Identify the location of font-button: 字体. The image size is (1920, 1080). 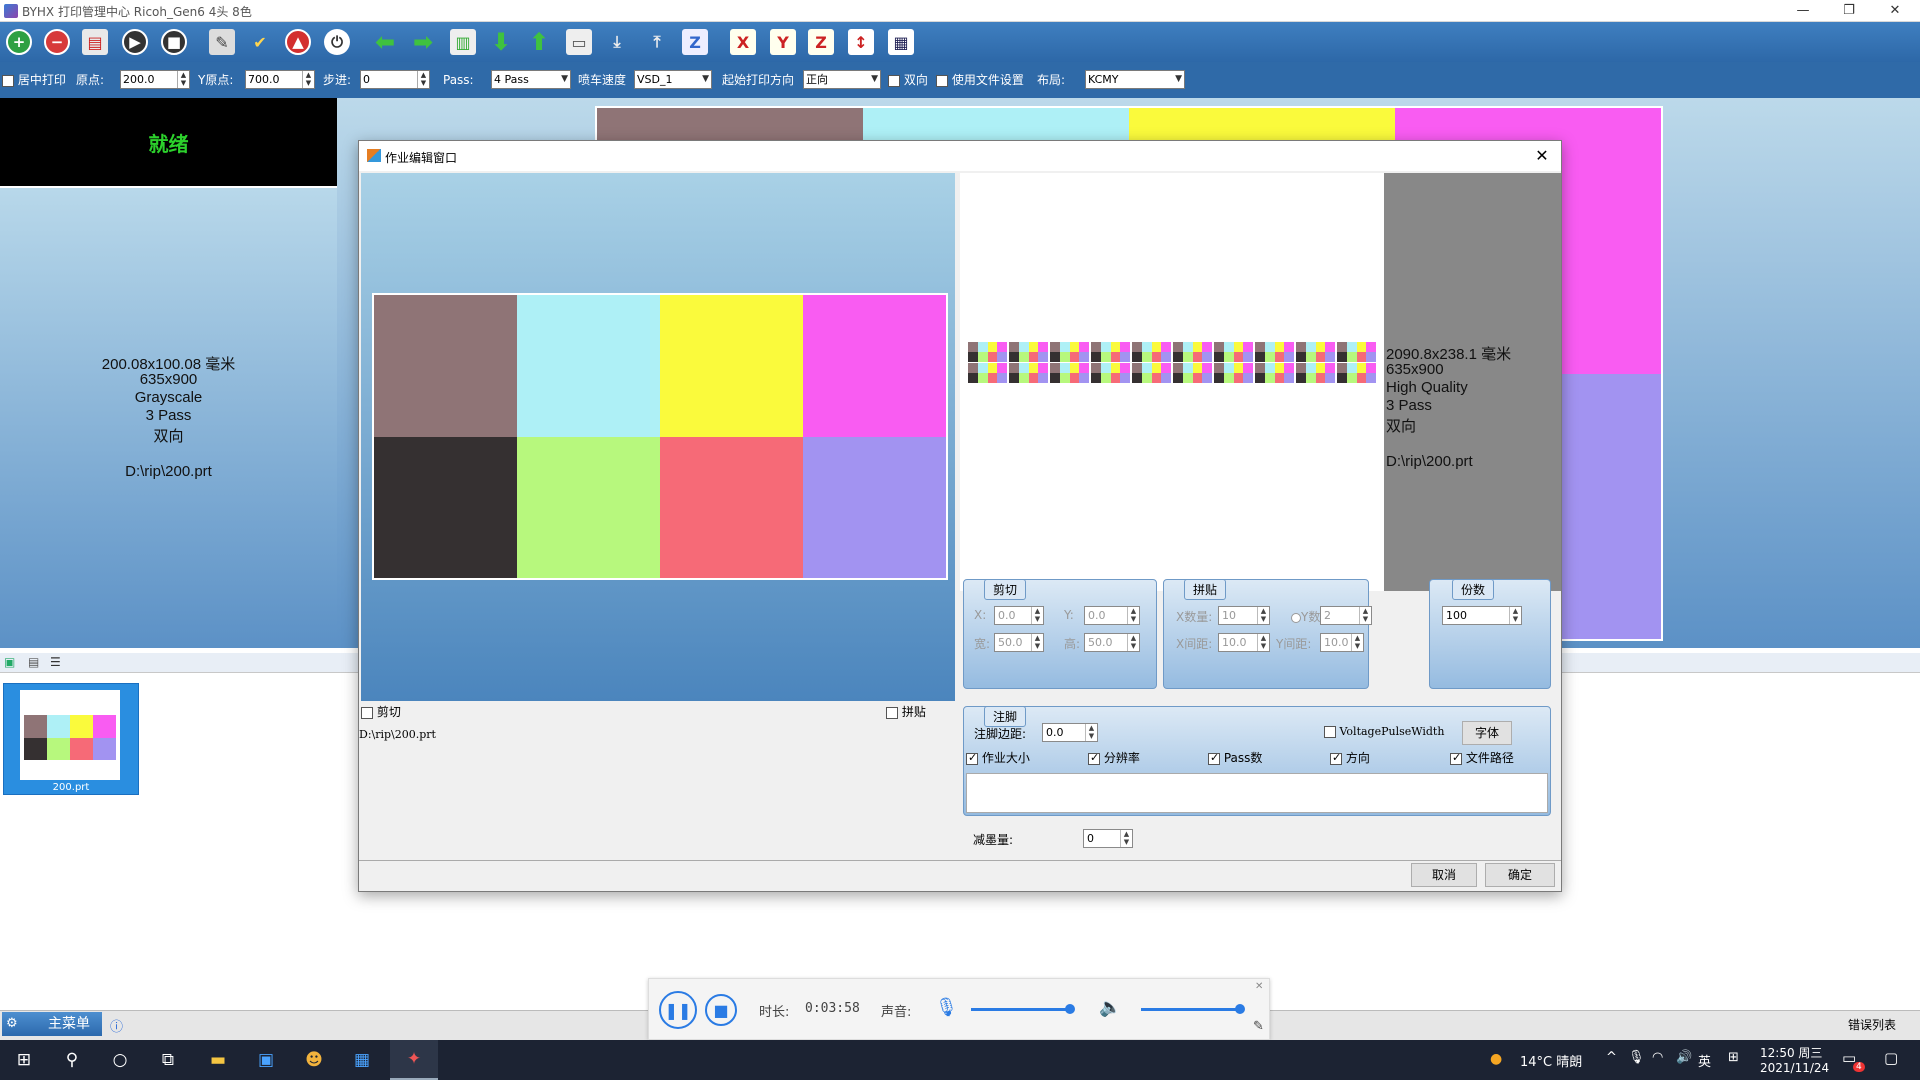
(1487, 733).